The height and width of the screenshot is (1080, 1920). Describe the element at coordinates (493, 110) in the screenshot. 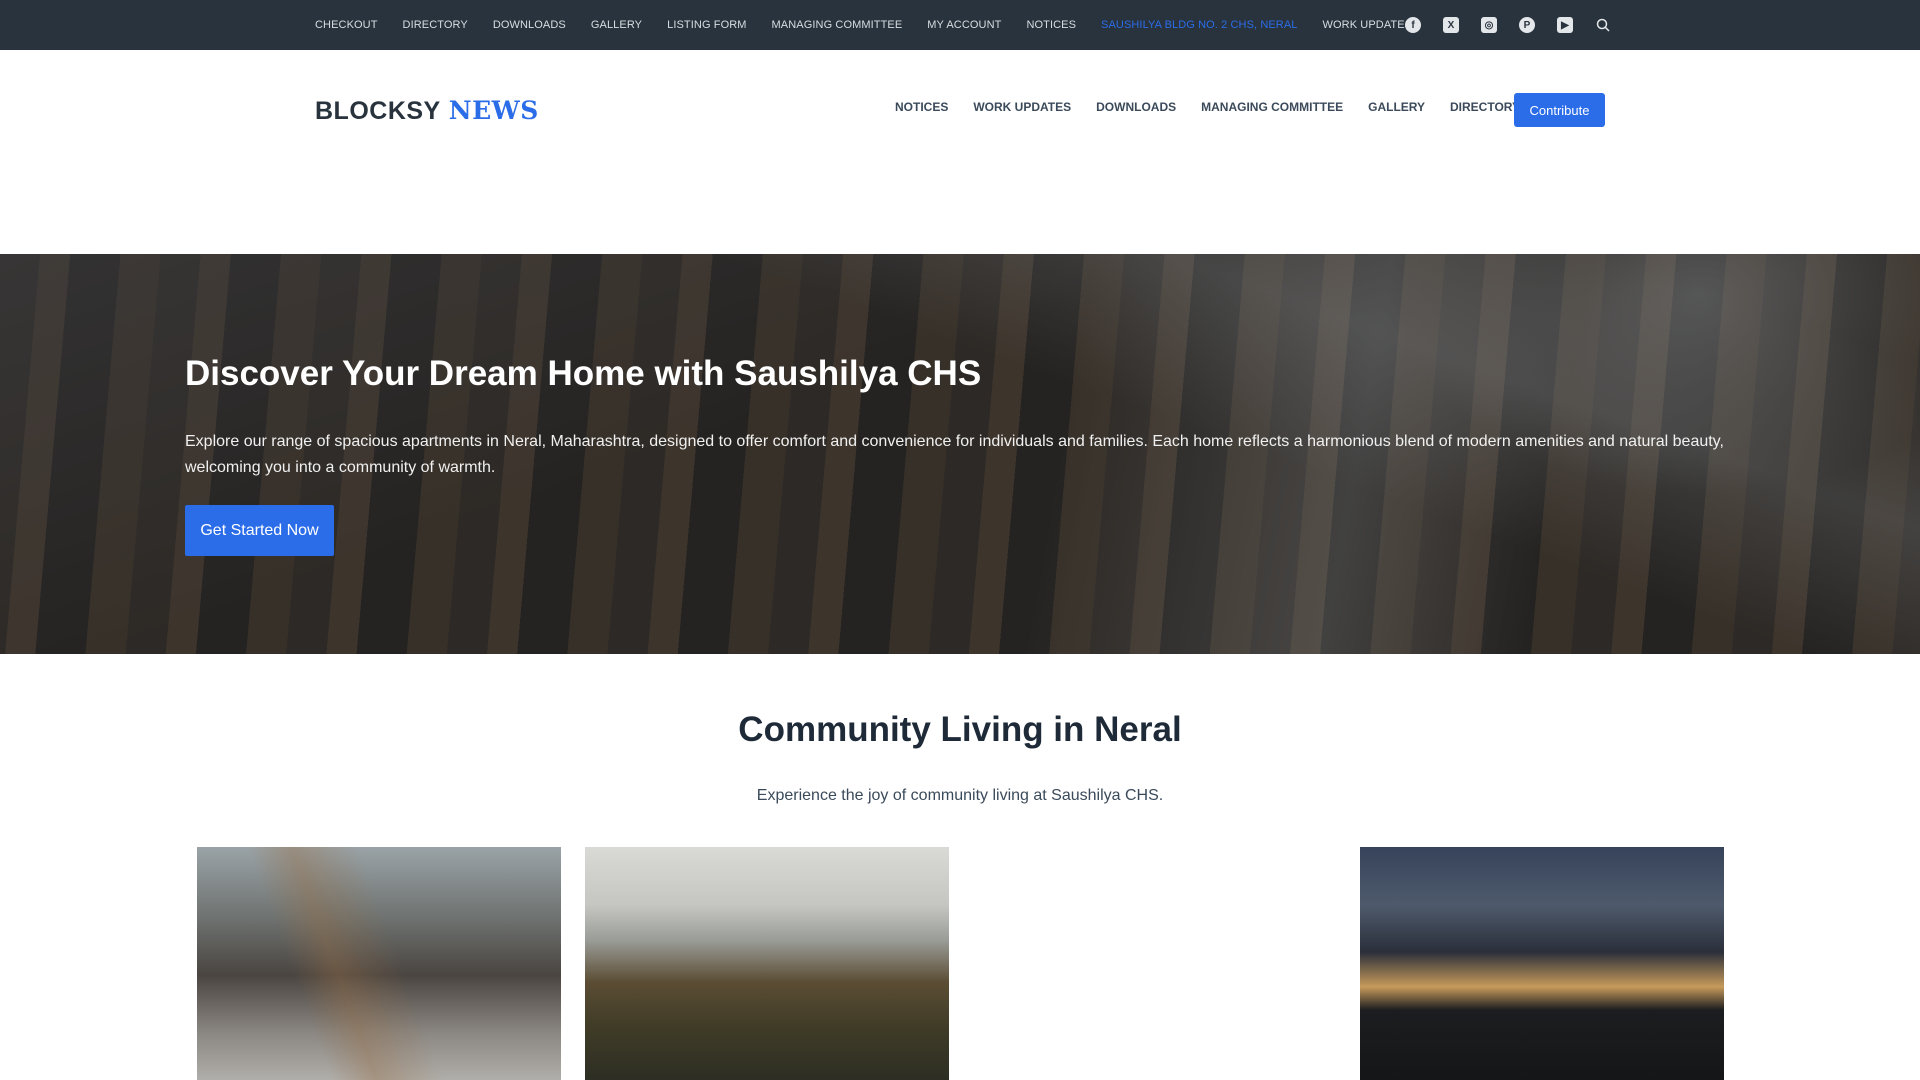

I see `logo-accent-text: NEWS` at that location.